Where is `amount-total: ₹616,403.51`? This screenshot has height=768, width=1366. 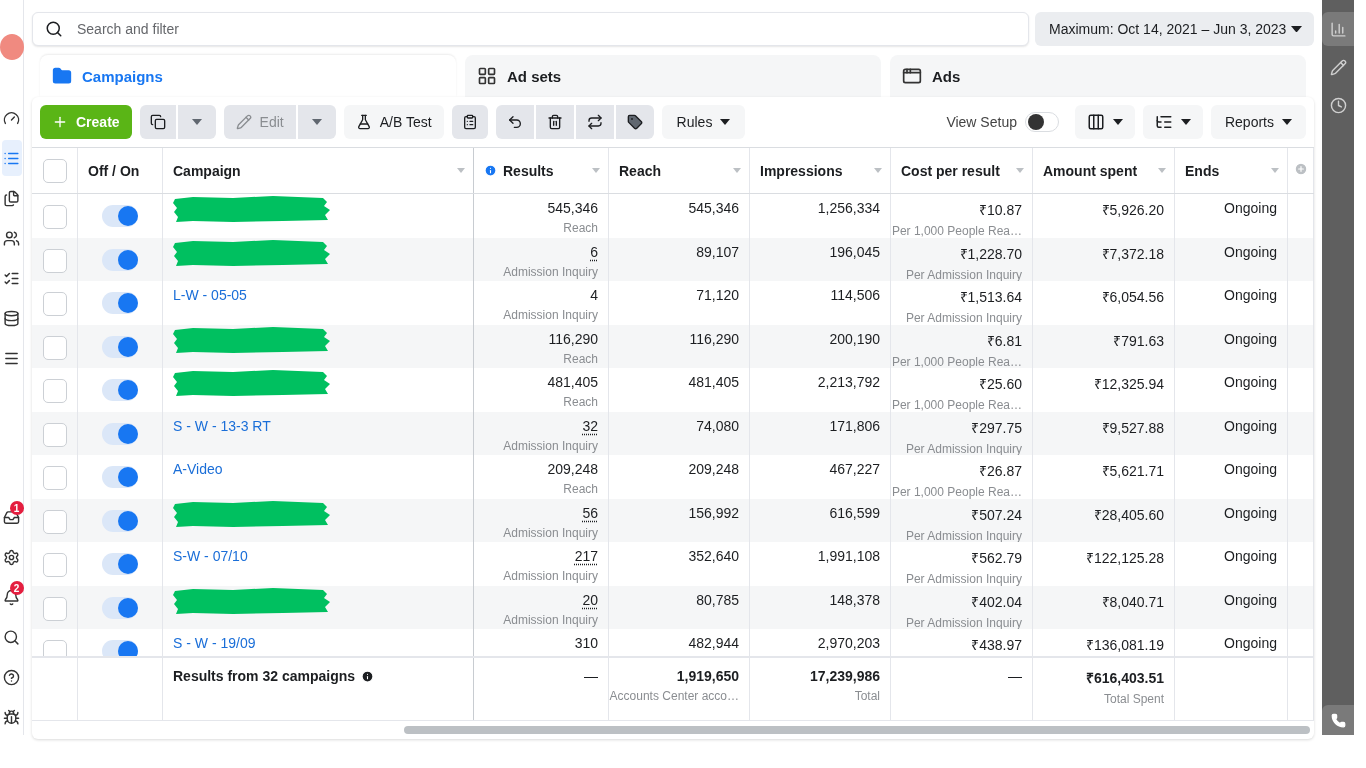 amount-total: ₹616,403.51 is located at coordinates (1124, 678).